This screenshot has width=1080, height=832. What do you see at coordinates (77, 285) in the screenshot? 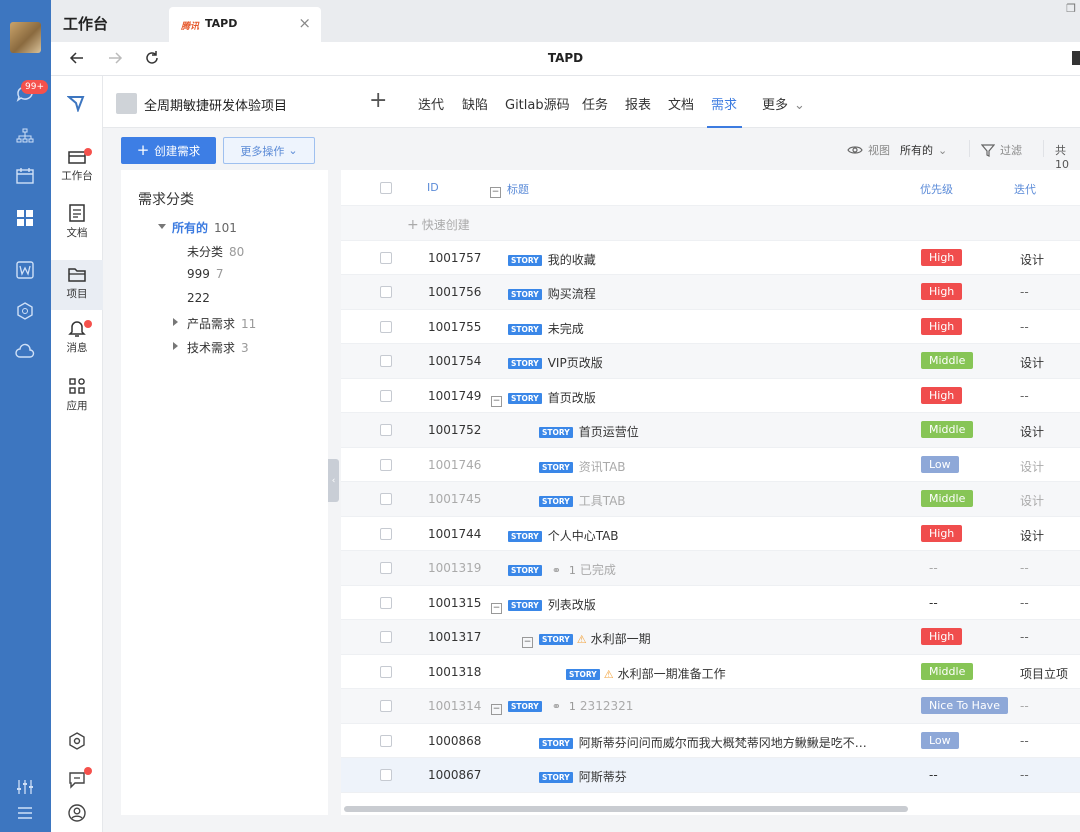
I see `nav-item-project: 项目` at bounding box center [77, 285].